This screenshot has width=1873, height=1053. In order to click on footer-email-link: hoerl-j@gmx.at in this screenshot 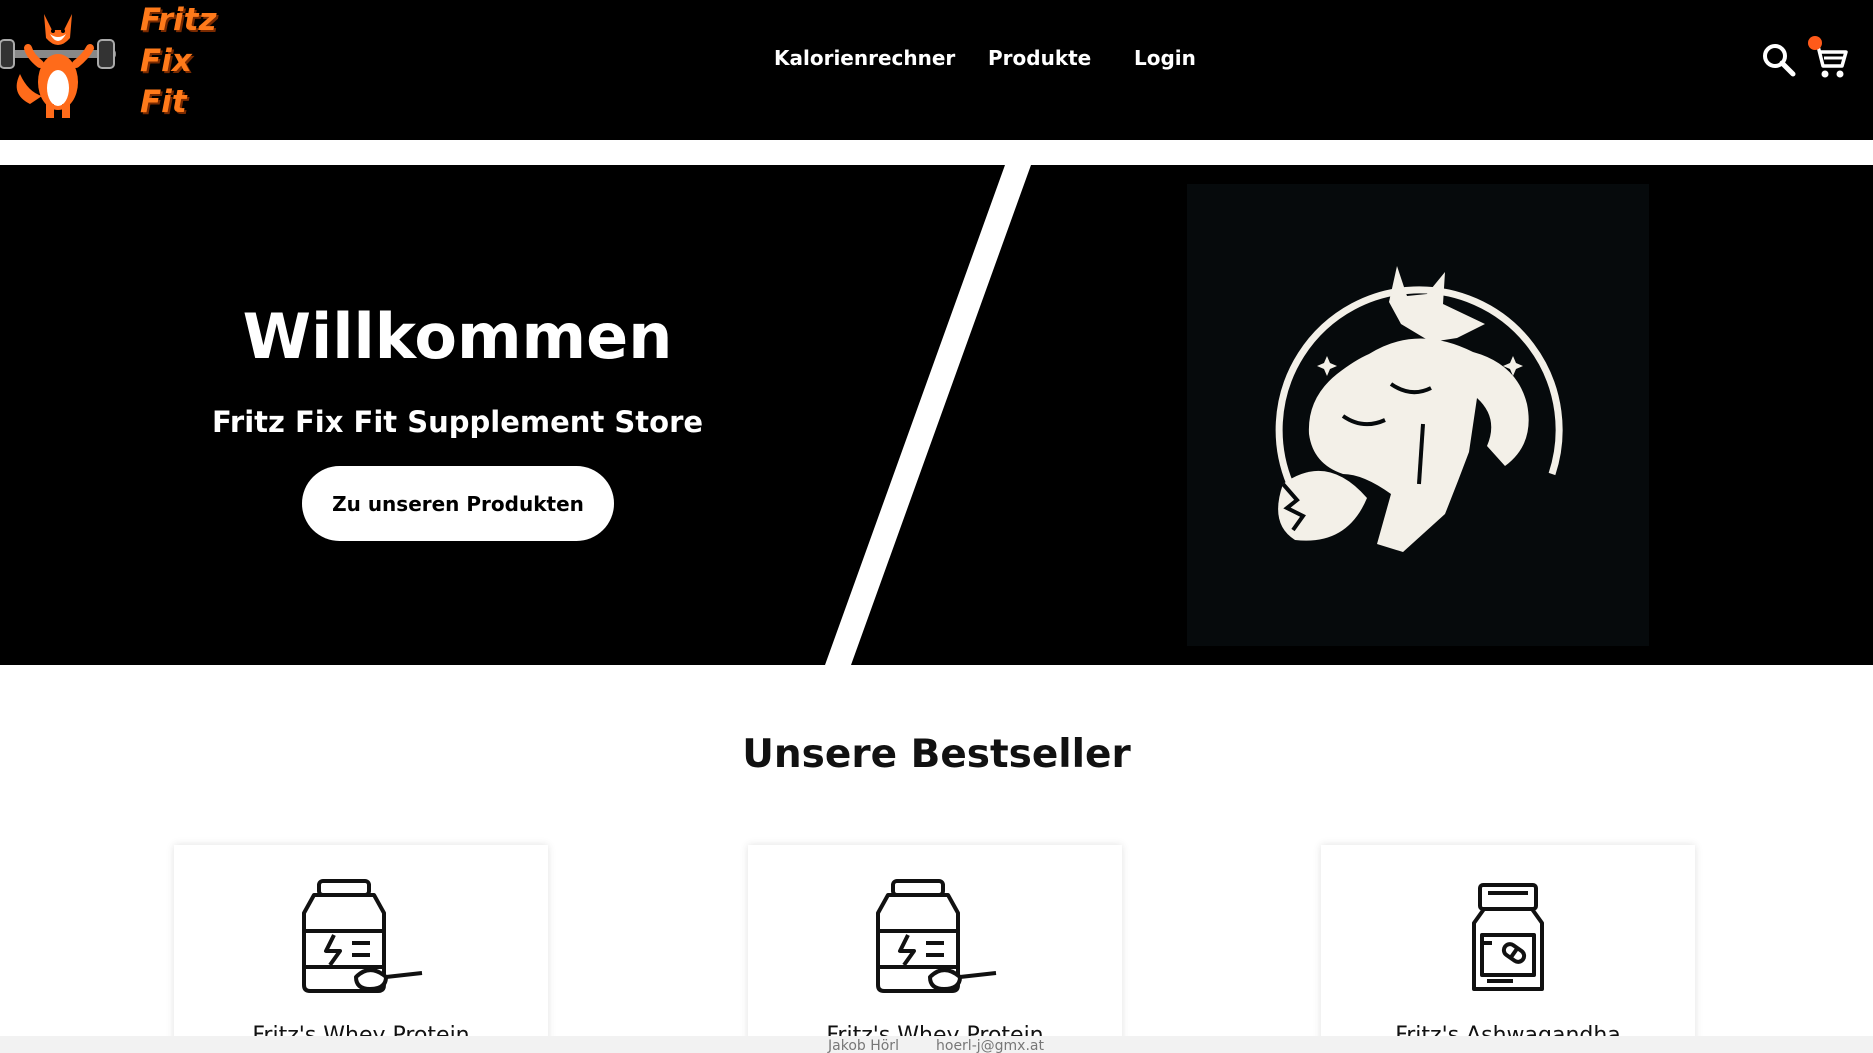, I will do `click(990, 1045)`.